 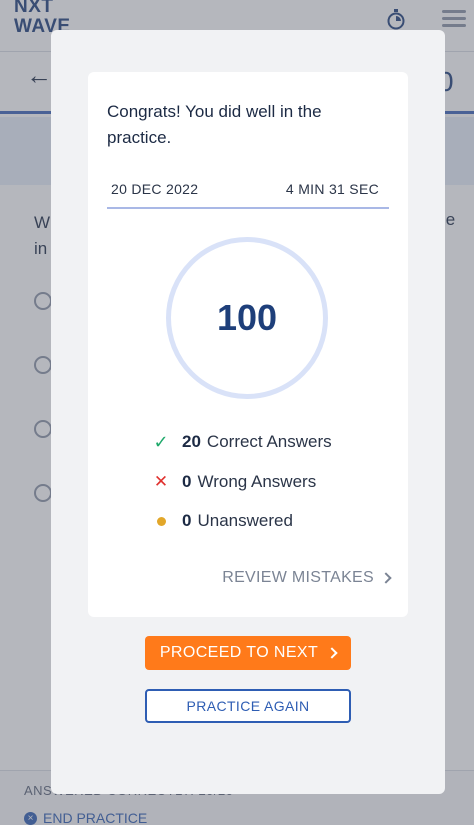 I want to click on result-duration: 4 MIN 31 SEC, so click(x=332, y=189).